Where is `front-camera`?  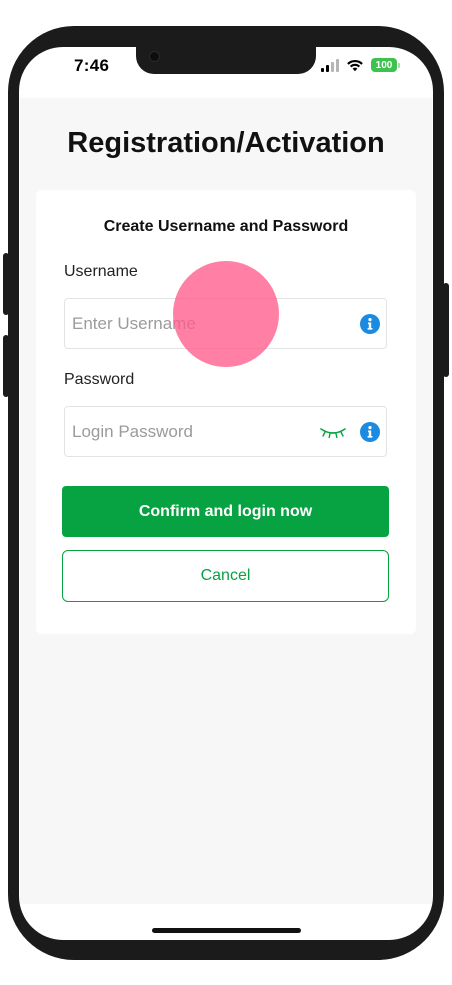 front-camera is located at coordinates (154, 56).